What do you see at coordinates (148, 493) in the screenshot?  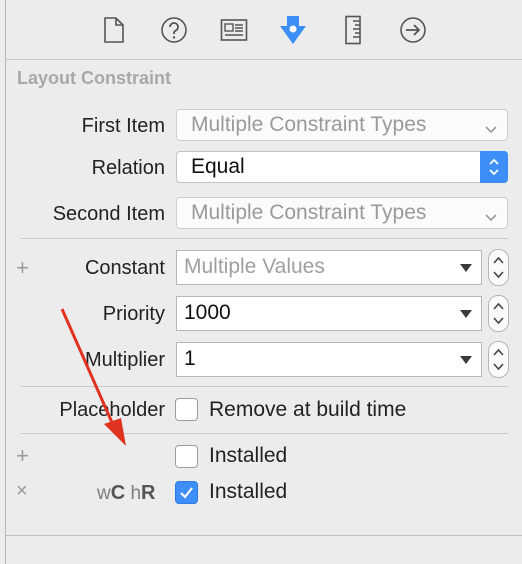 I see `size-class-r: R` at bounding box center [148, 493].